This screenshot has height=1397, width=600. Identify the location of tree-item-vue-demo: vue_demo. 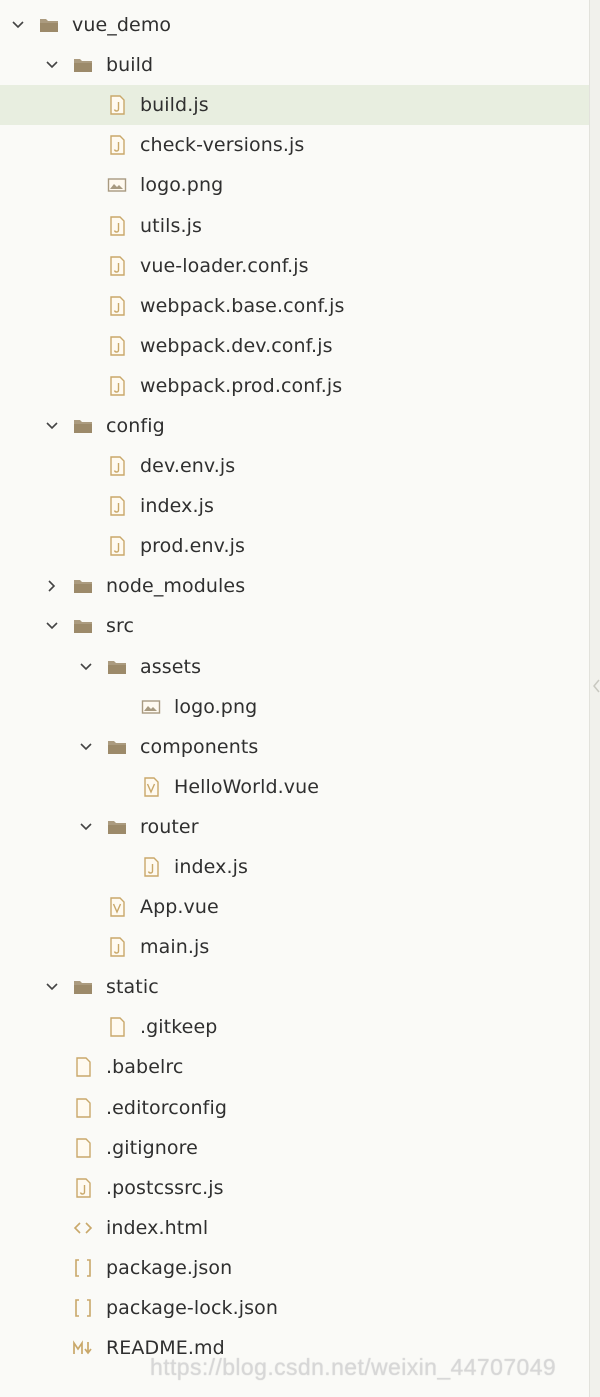
(295, 25).